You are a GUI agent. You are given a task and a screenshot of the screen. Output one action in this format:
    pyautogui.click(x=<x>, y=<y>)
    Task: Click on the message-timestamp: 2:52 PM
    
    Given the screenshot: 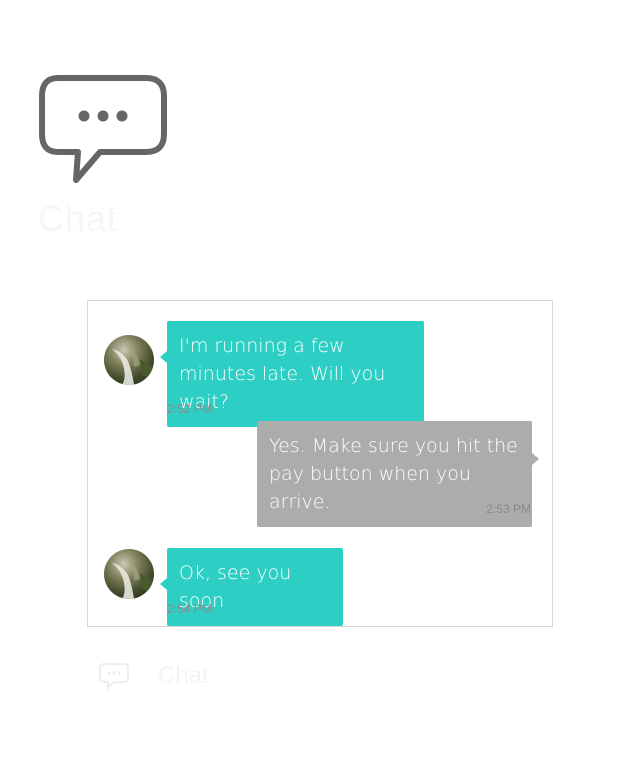 What is the action you would take?
    pyautogui.click(x=189, y=409)
    